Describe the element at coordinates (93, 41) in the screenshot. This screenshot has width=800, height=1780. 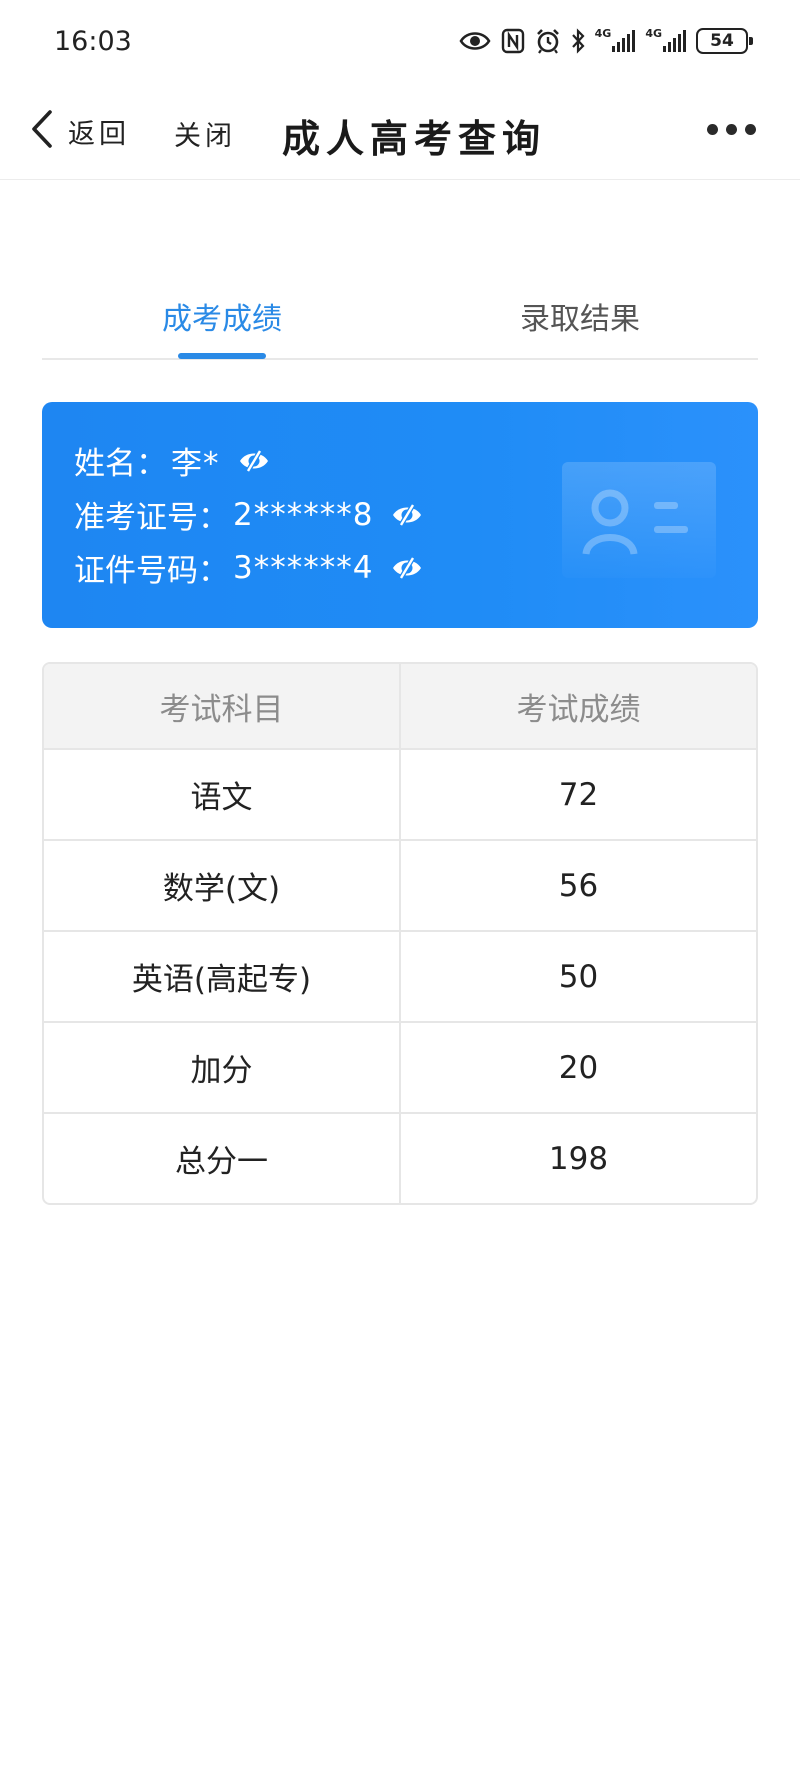
I see `status-time: 16:03` at that location.